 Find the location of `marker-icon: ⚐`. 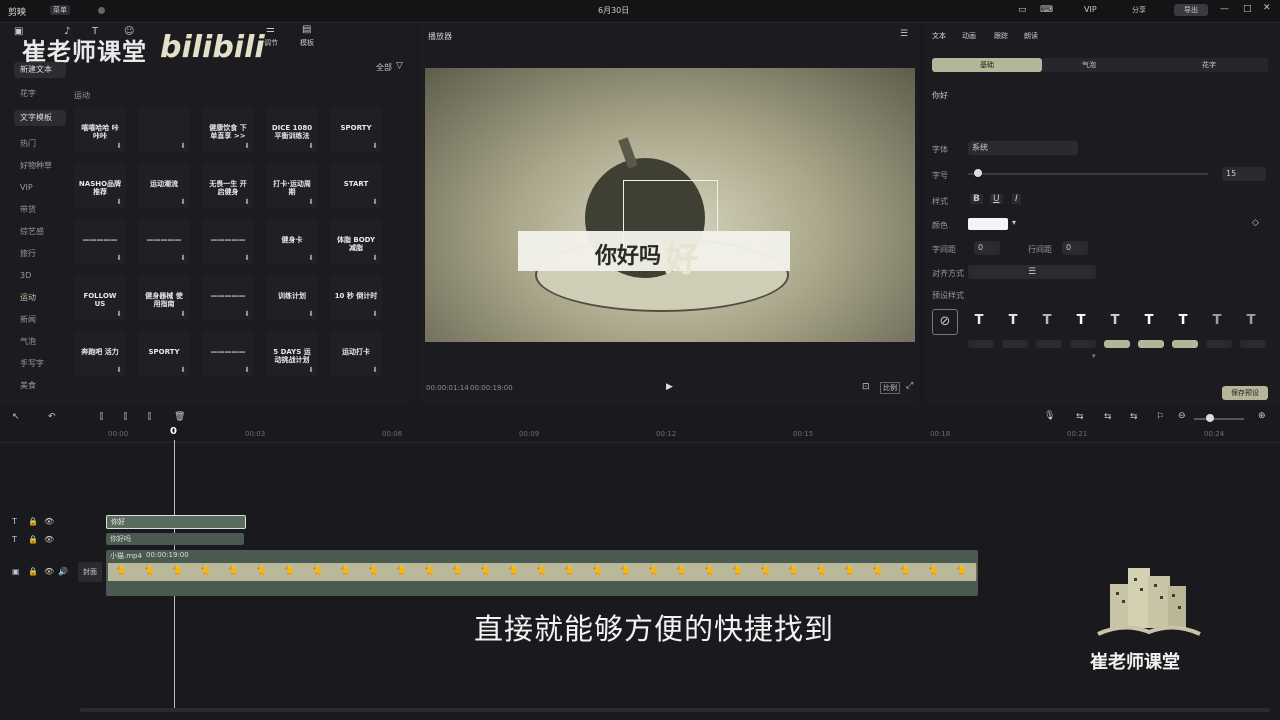

marker-icon: ⚐ is located at coordinates (1160, 417).